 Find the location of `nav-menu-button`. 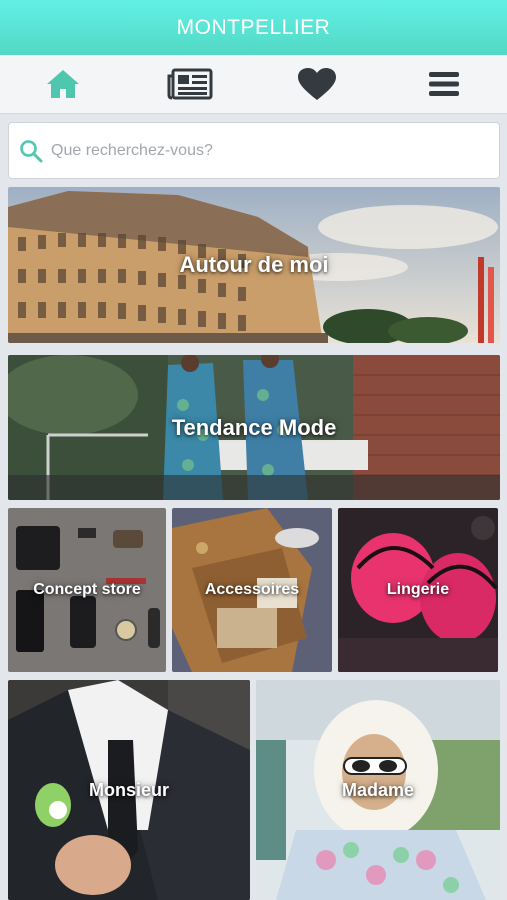

nav-menu-button is located at coordinates (444, 84).